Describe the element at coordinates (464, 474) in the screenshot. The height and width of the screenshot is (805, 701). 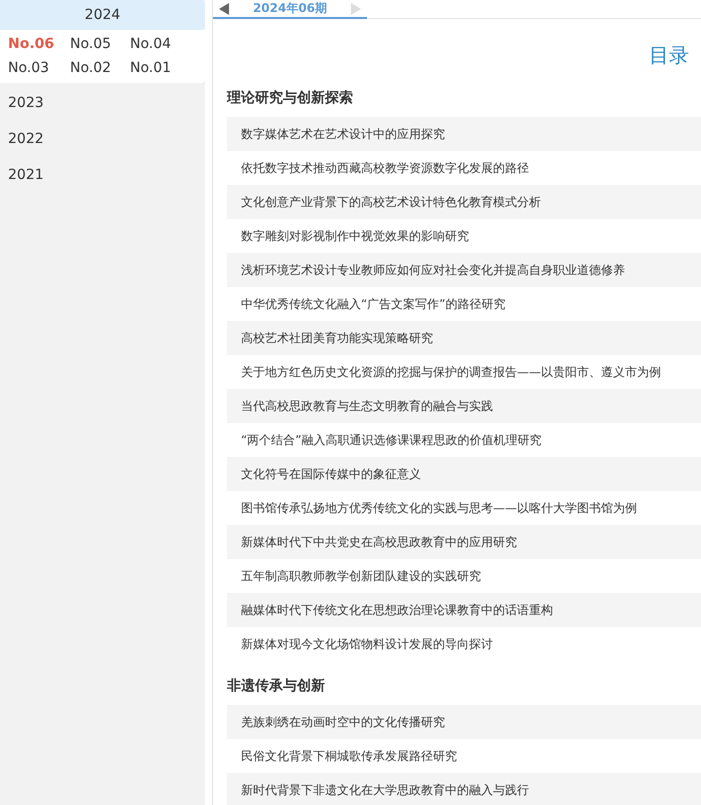
I see `article-link: 文化符号在国际传媒中的象征意义` at that location.